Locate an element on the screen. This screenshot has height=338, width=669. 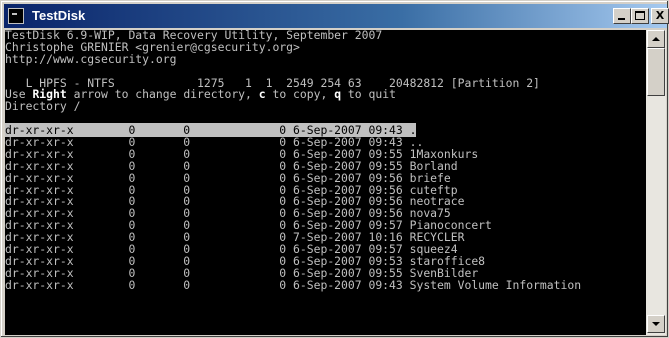
directory-line: Directory / is located at coordinates (43, 106).